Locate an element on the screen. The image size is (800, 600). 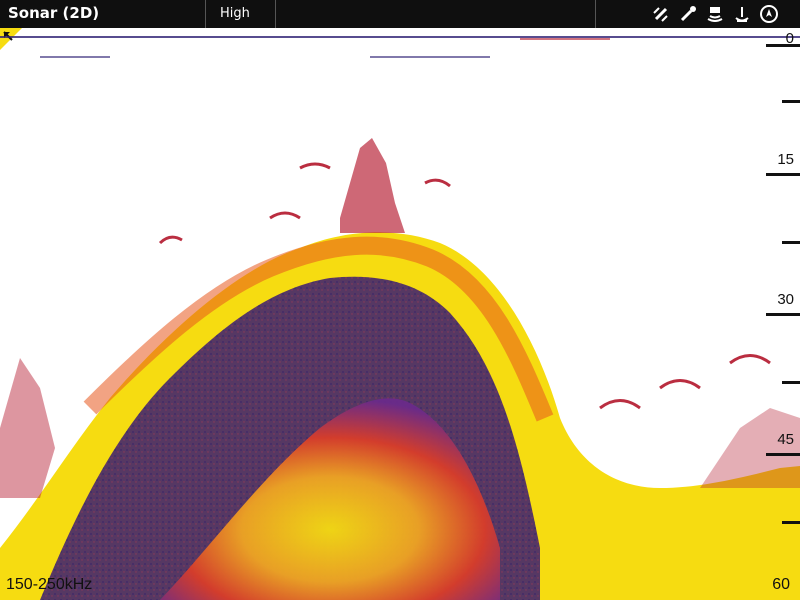
wrench-icon is located at coordinates (688, 14).